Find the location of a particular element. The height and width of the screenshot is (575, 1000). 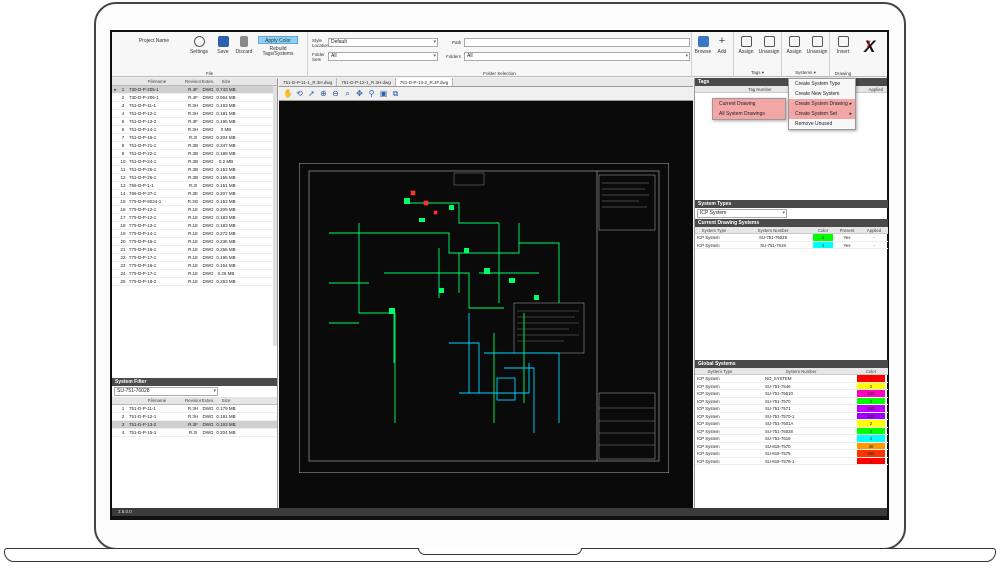

menu-item-create-system-drawing: Create System Drawing ▸ is located at coordinates (822, 104).